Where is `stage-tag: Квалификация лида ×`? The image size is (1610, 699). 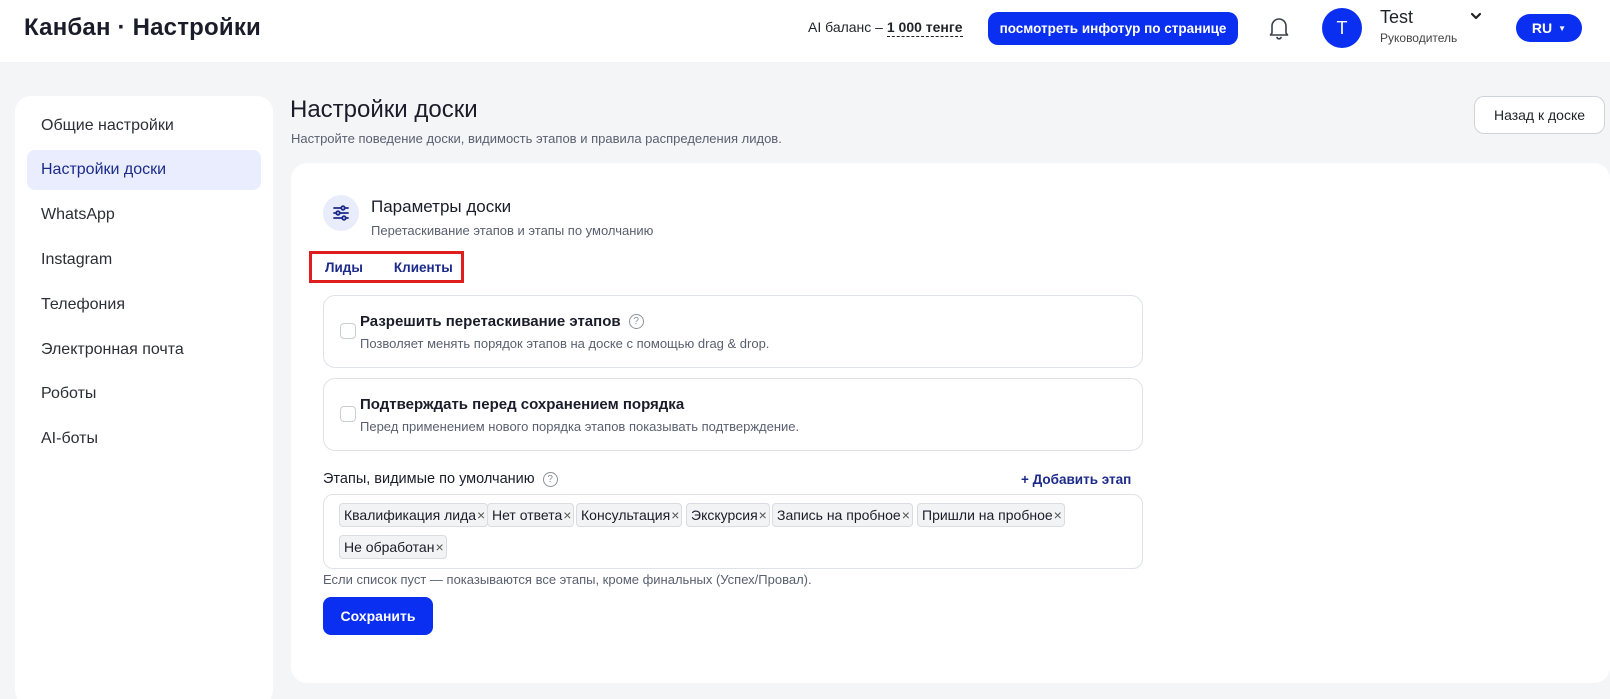 stage-tag: Квалификация лида × is located at coordinates (414, 515).